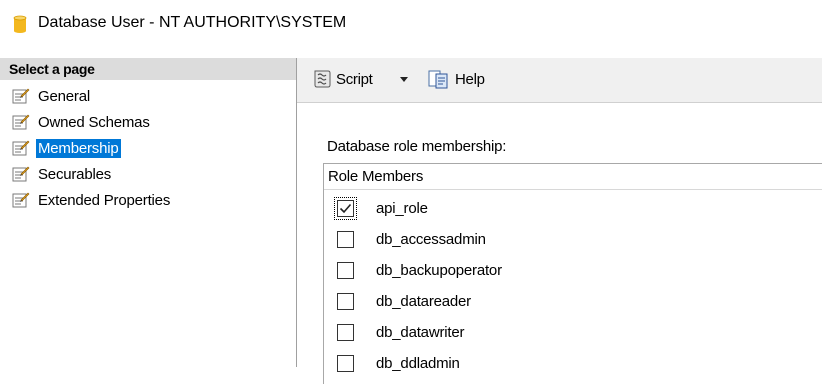 This screenshot has width=822, height=384. Describe the element at coordinates (20, 24) in the screenshot. I see `database-icon` at that location.